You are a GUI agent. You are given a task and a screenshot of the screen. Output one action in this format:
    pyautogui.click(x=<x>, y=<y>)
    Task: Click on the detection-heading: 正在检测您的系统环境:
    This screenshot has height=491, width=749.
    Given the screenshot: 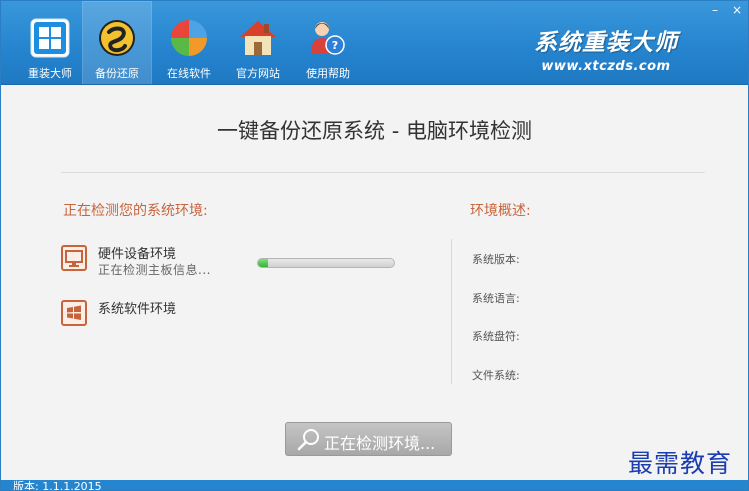 What is the action you would take?
    pyautogui.click(x=135, y=211)
    